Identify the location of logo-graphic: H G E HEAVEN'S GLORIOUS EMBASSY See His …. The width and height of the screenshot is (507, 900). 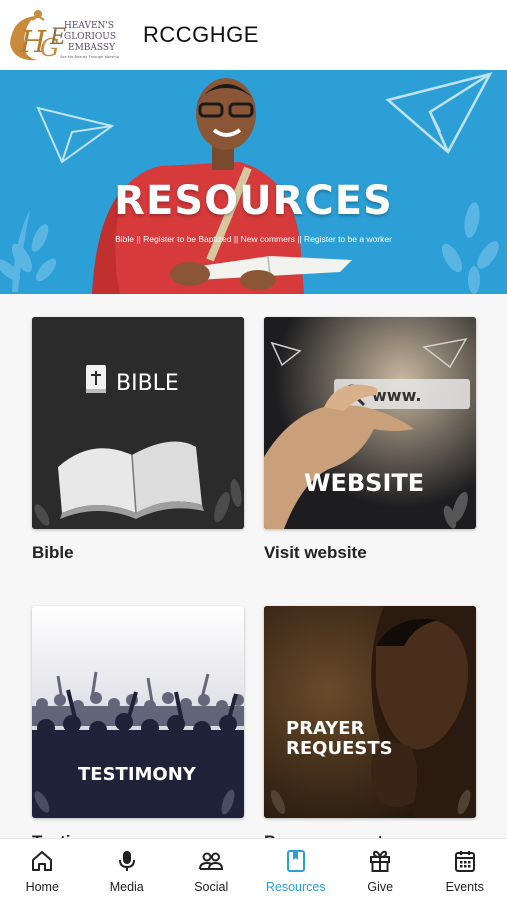
(65, 36).